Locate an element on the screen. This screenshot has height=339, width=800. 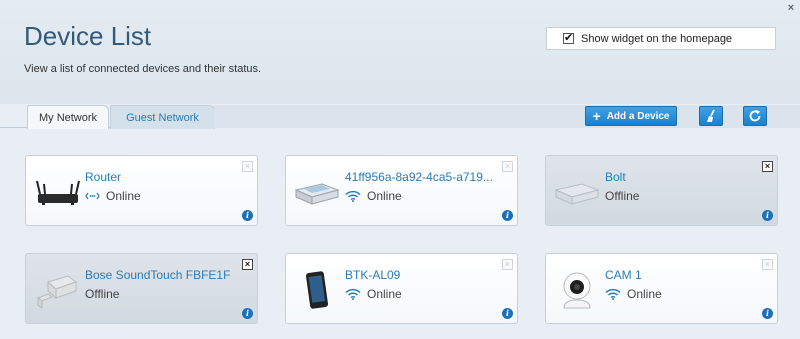
page-title: Device List is located at coordinates (88, 36).